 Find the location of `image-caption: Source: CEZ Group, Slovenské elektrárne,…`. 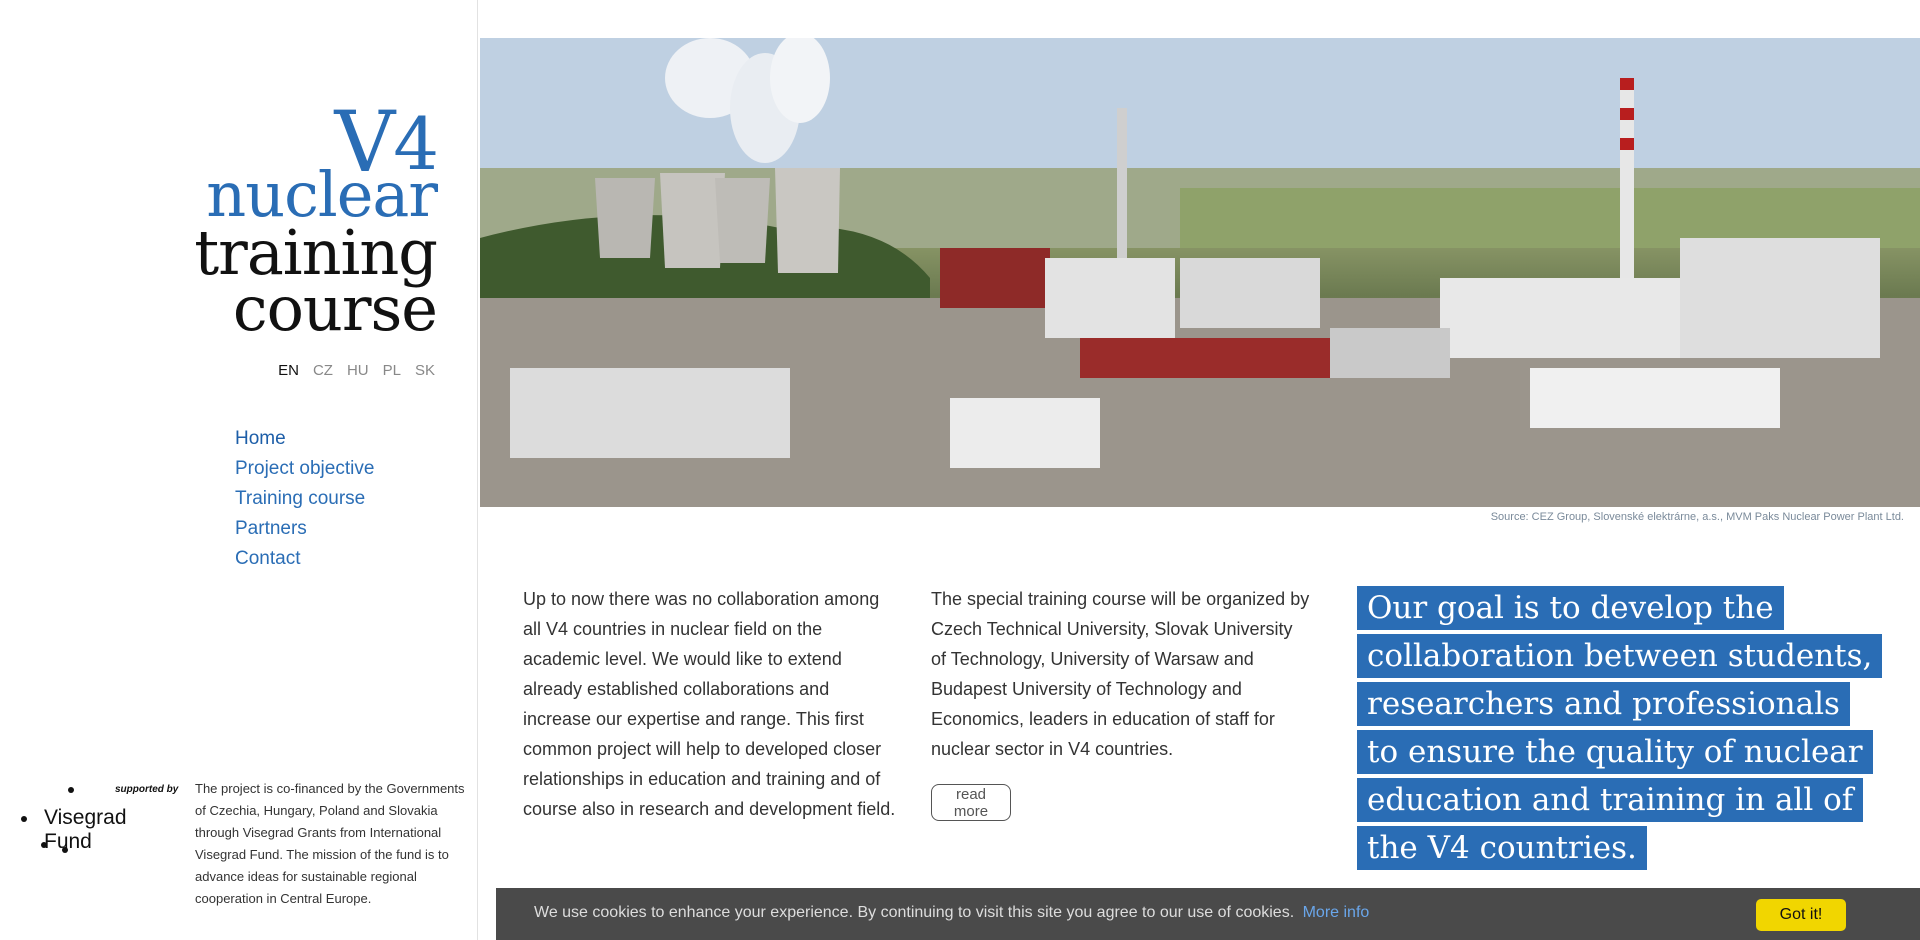

image-caption: Source: CEZ Group, Slovenské elektrárne,… is located at coordinates (1697, 517).